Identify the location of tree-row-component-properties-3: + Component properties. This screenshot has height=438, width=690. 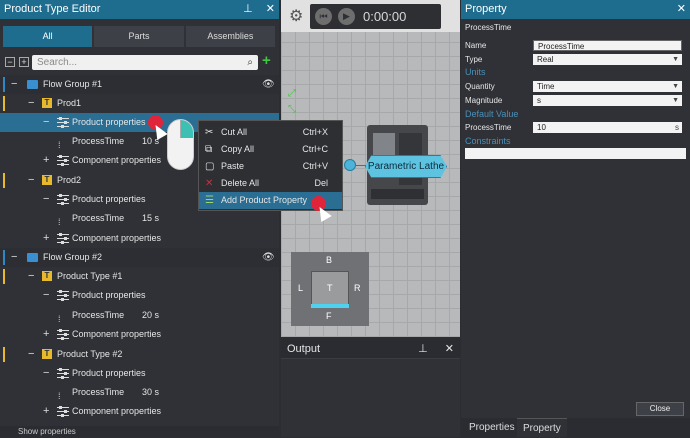
(139, 334).